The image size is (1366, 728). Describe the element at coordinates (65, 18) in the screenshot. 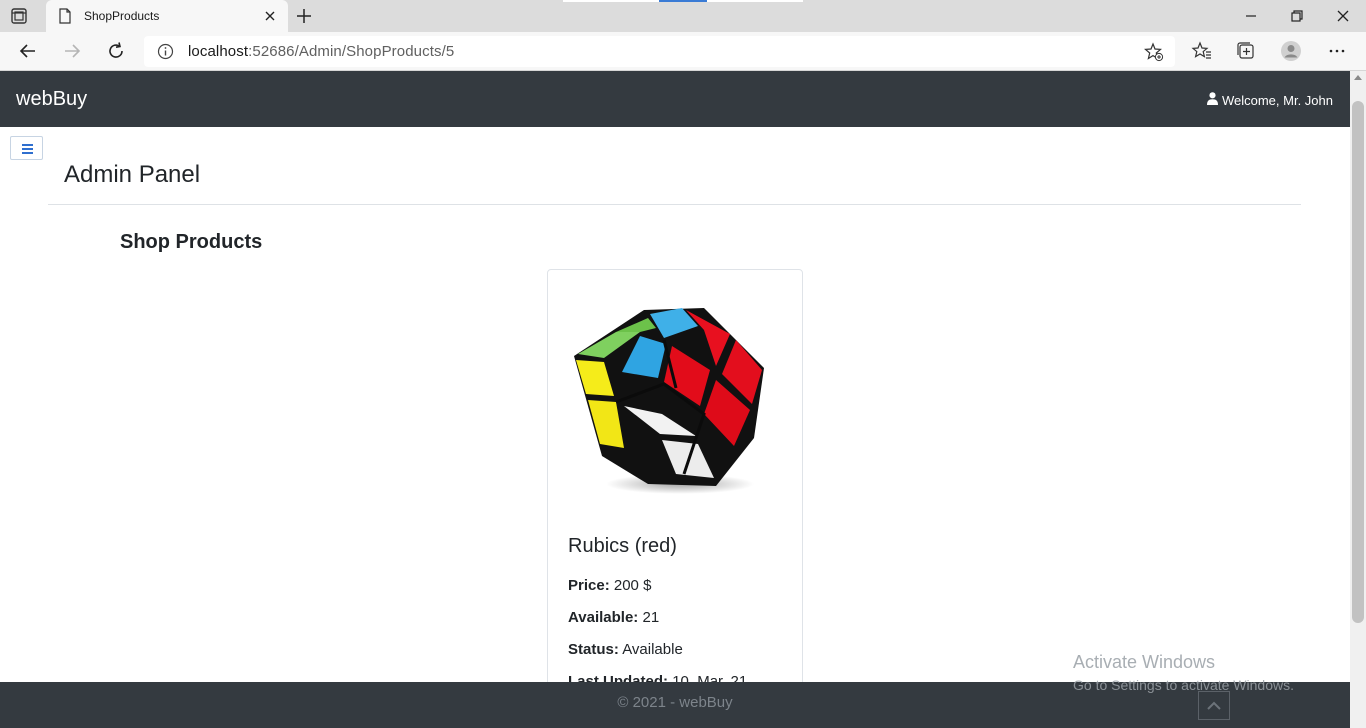

I see `page-icon` at that location.